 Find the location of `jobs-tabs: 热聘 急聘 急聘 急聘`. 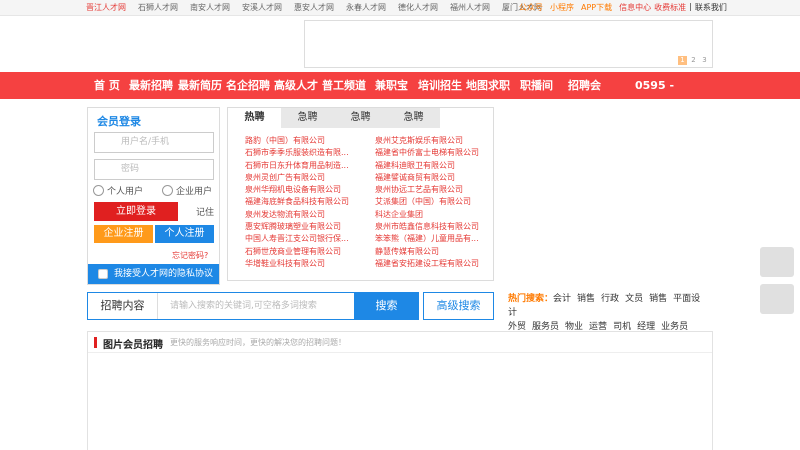

jobs-tabs: 热聘 急聘 急聘 急聘 is located at coordinates (334, 118).